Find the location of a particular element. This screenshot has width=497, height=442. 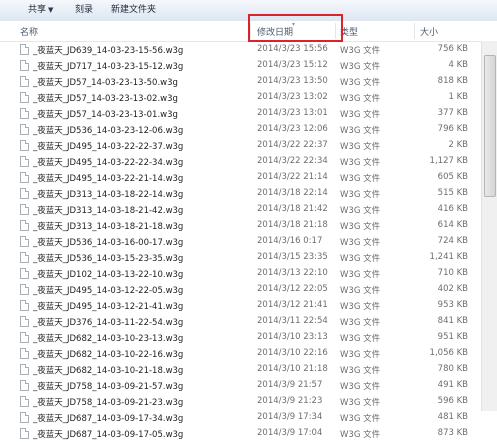

share-label: 共享 is located at coordinates (37, 10).